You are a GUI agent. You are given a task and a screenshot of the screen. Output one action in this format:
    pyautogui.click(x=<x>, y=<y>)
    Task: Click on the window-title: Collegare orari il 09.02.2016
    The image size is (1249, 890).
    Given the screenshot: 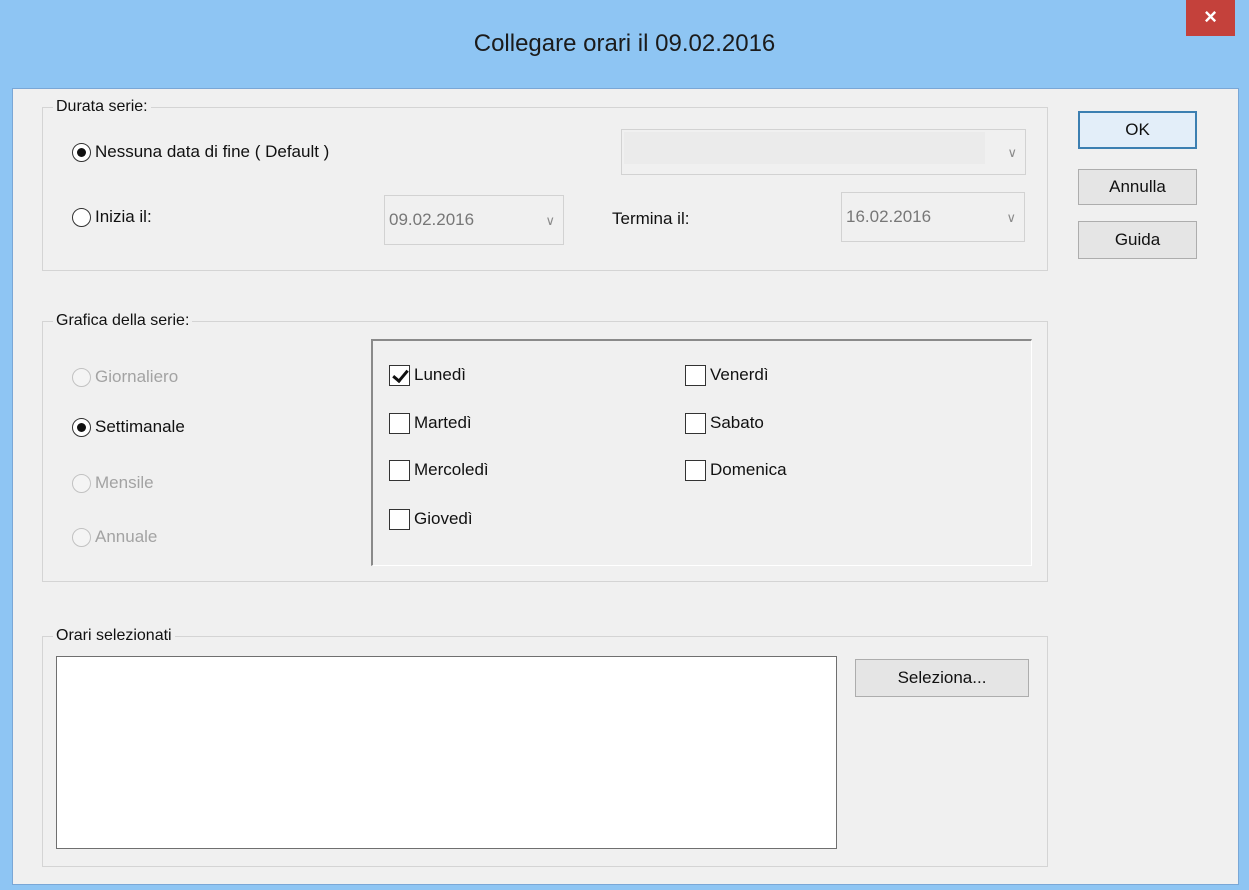 What is the action you would take?
    pyautogui.click(x=624, y=43)
    